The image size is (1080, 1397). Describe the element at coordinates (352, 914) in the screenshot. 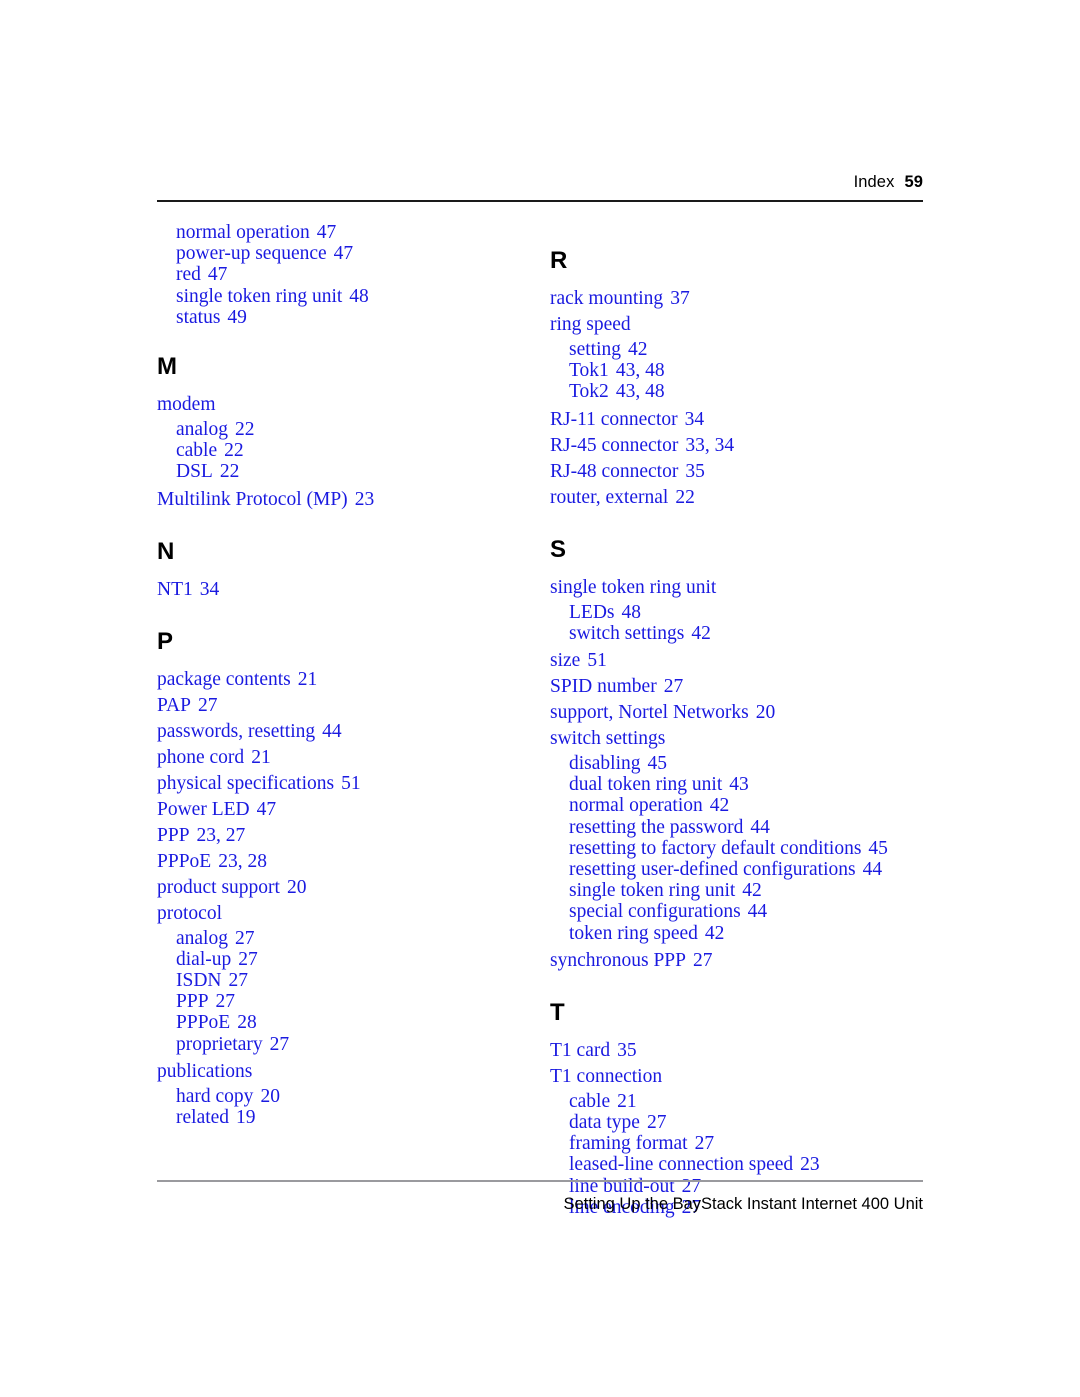

I see `index-entry: protocol` at that location.